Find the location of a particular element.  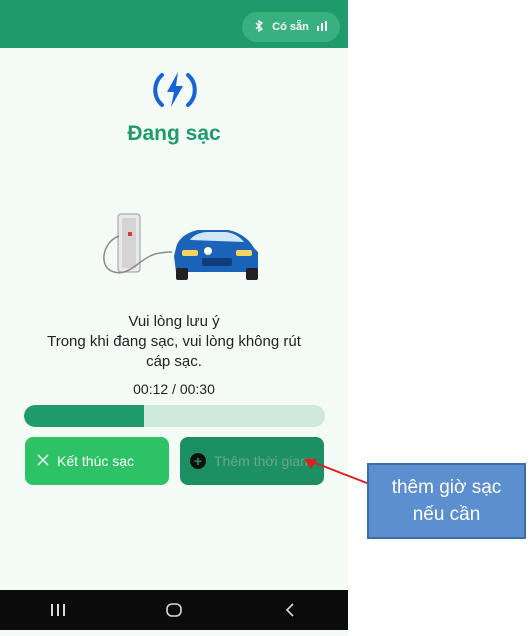

annotation-arrow is located at coordinates (337, 475).